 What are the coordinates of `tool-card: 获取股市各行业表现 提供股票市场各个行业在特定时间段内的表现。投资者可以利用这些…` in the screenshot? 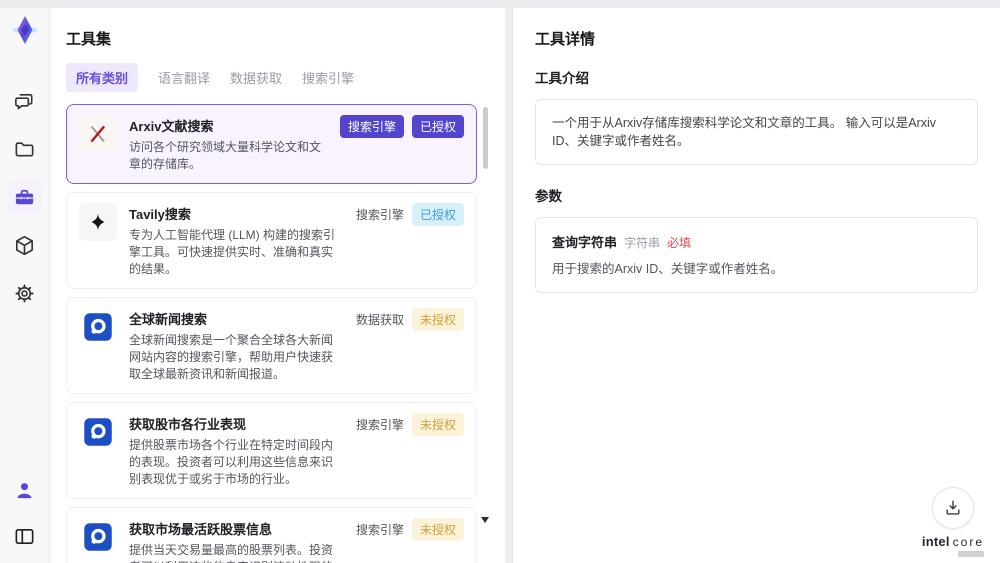 It's located at (271, 450).